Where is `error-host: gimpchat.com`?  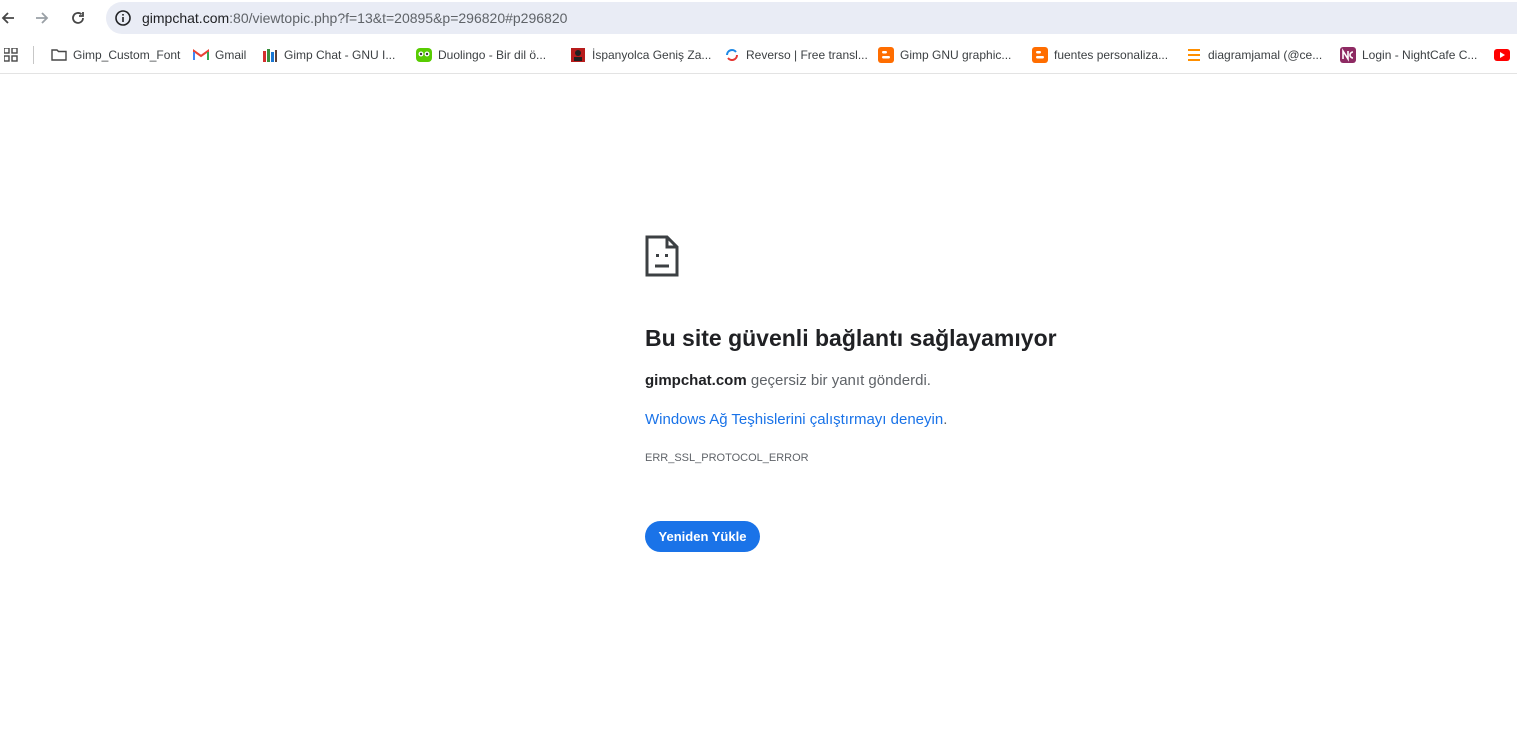
error-host: gimpchat.com is located at coordinates (696, 380).